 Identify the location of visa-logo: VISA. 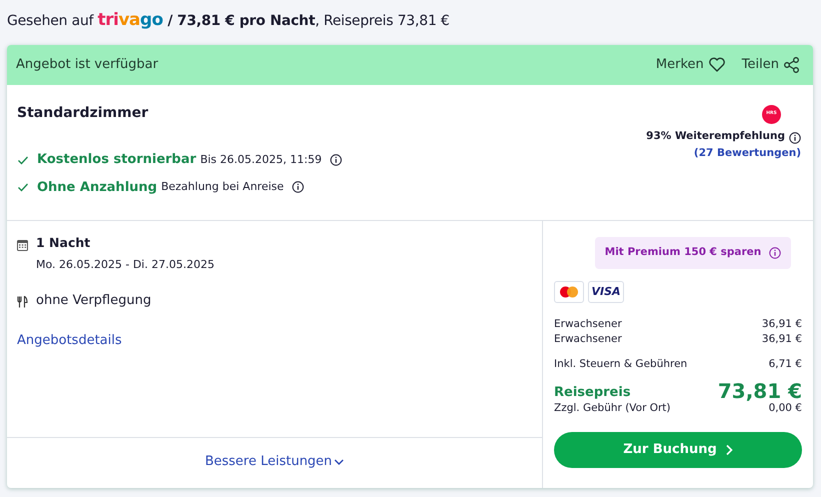
(606, 291).